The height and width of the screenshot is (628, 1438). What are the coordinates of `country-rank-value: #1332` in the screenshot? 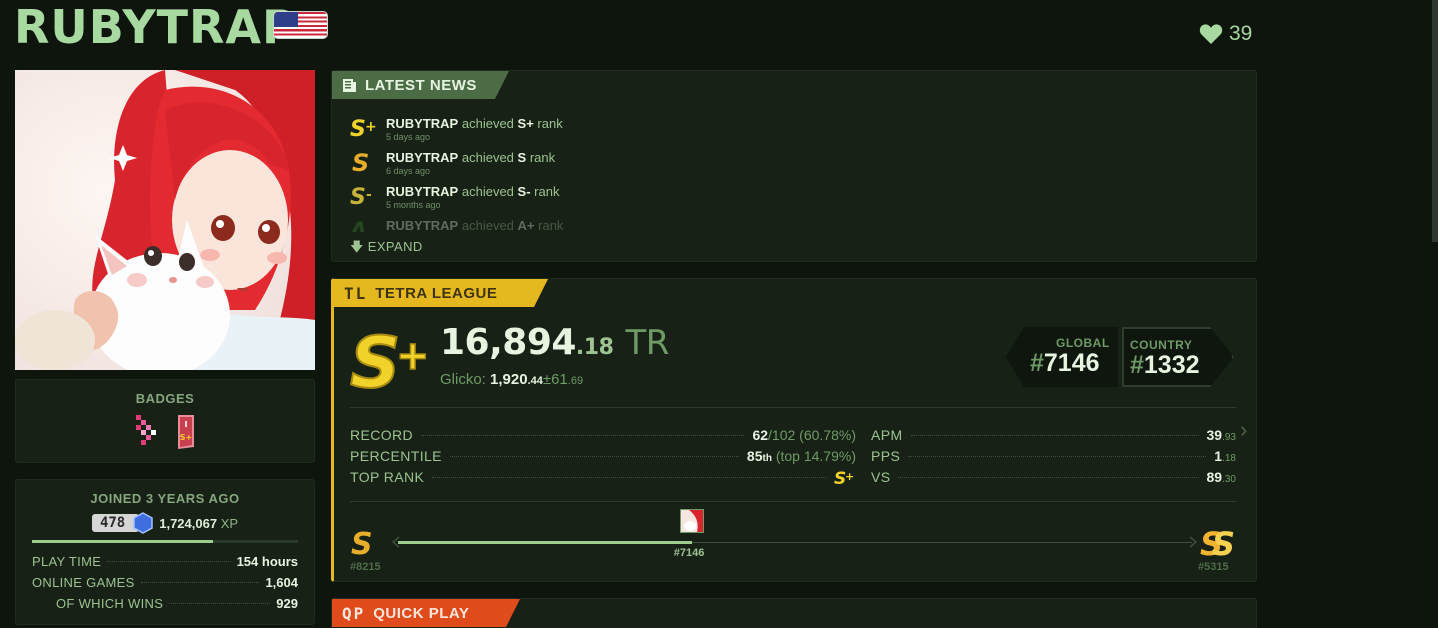 It's located at (1165, 365).